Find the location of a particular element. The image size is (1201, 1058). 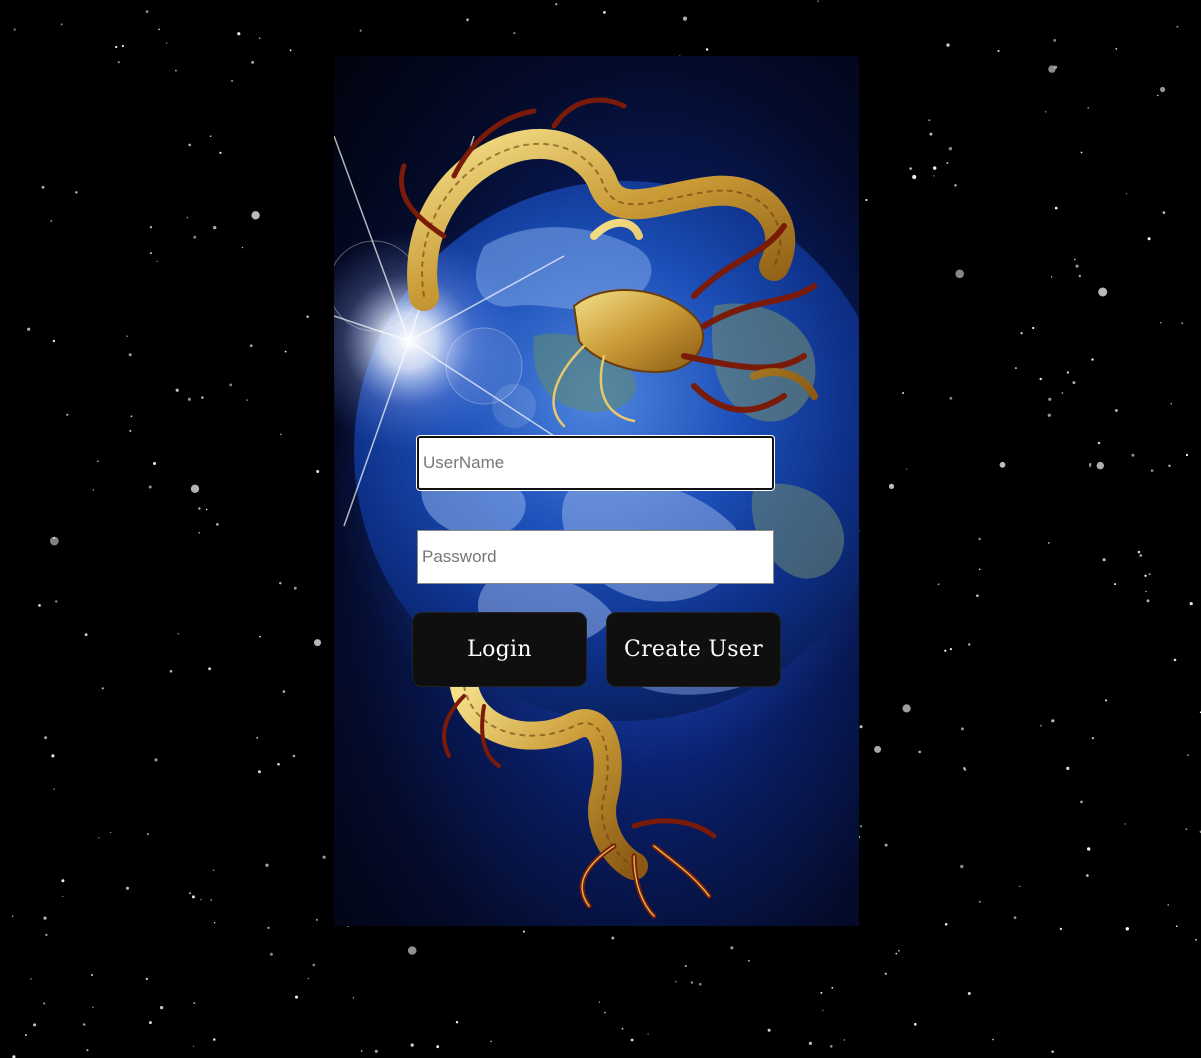

username-input is located at coordinates (595, 463).